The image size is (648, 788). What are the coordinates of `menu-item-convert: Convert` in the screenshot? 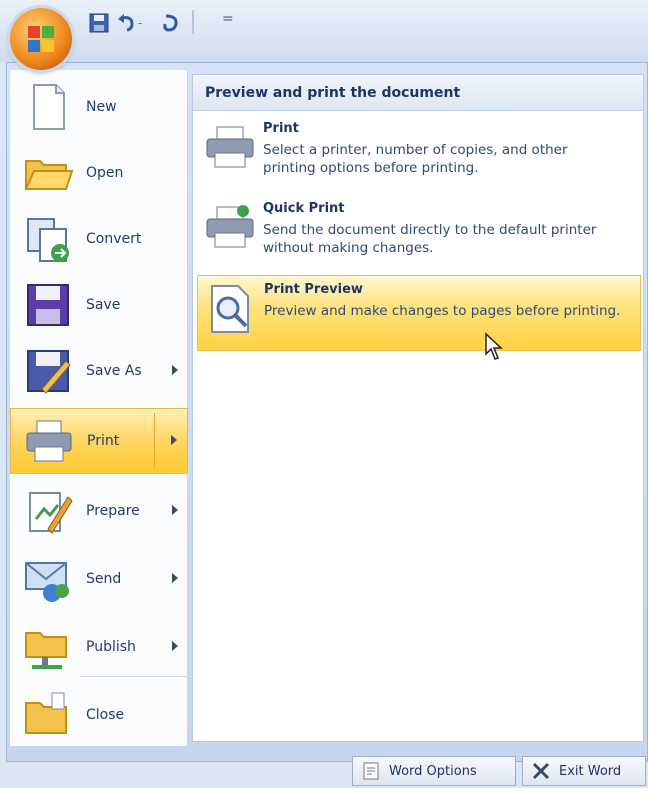 It's located at (99, 239).